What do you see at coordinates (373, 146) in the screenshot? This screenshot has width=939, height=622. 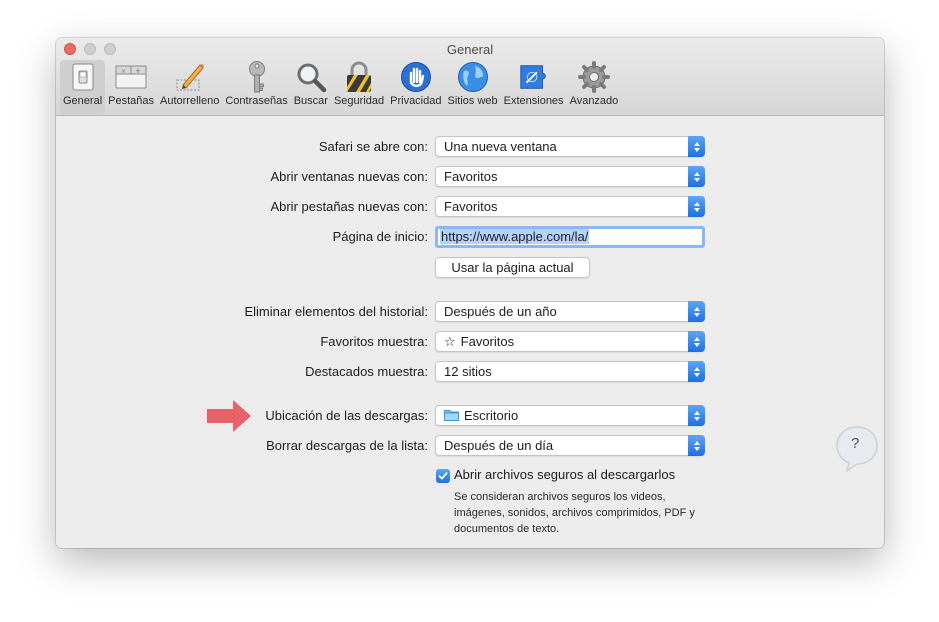 I see `opens-with-label: Safari se abre con:` at bounding box center [373, 146].